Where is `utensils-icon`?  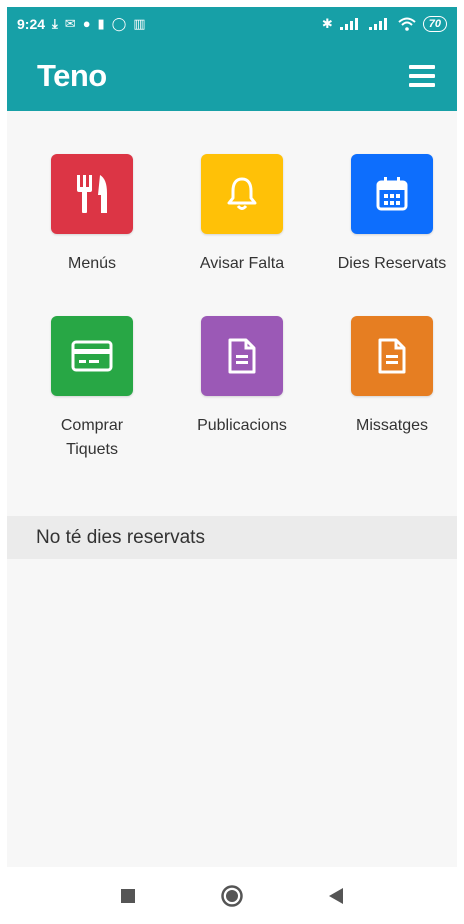
utensils-icon is located at coordinates (92, 194).